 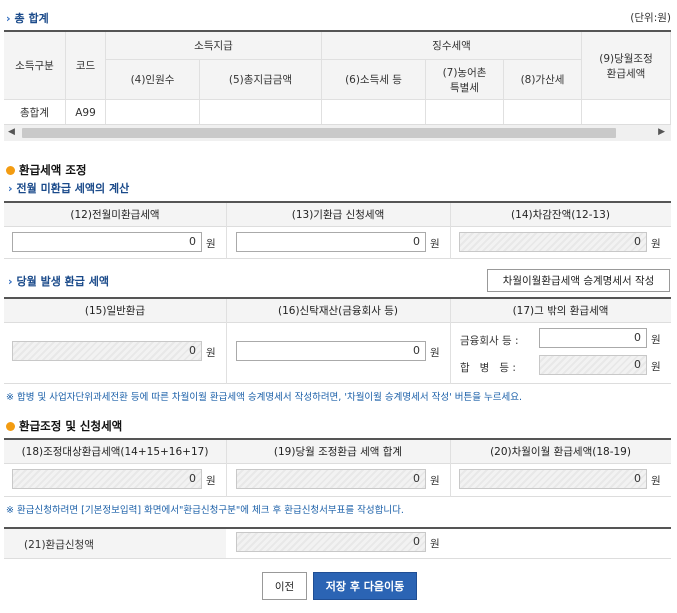 I want to click on unit-label: (단위:원), so click(x=650, y=18).